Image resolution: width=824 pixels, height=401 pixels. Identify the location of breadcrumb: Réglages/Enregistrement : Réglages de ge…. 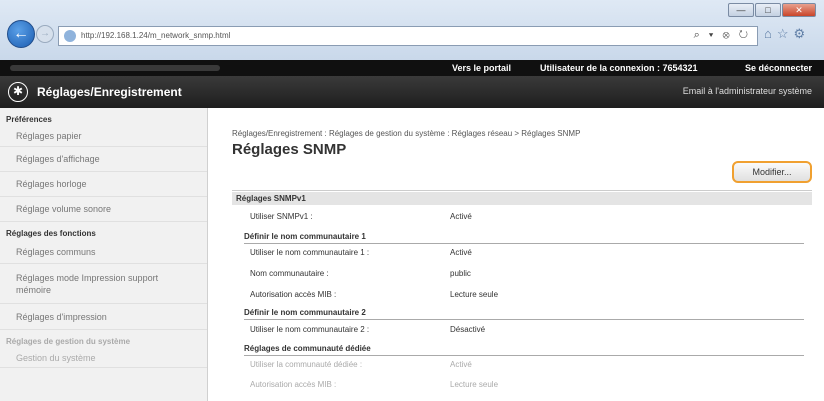
(406, 133).